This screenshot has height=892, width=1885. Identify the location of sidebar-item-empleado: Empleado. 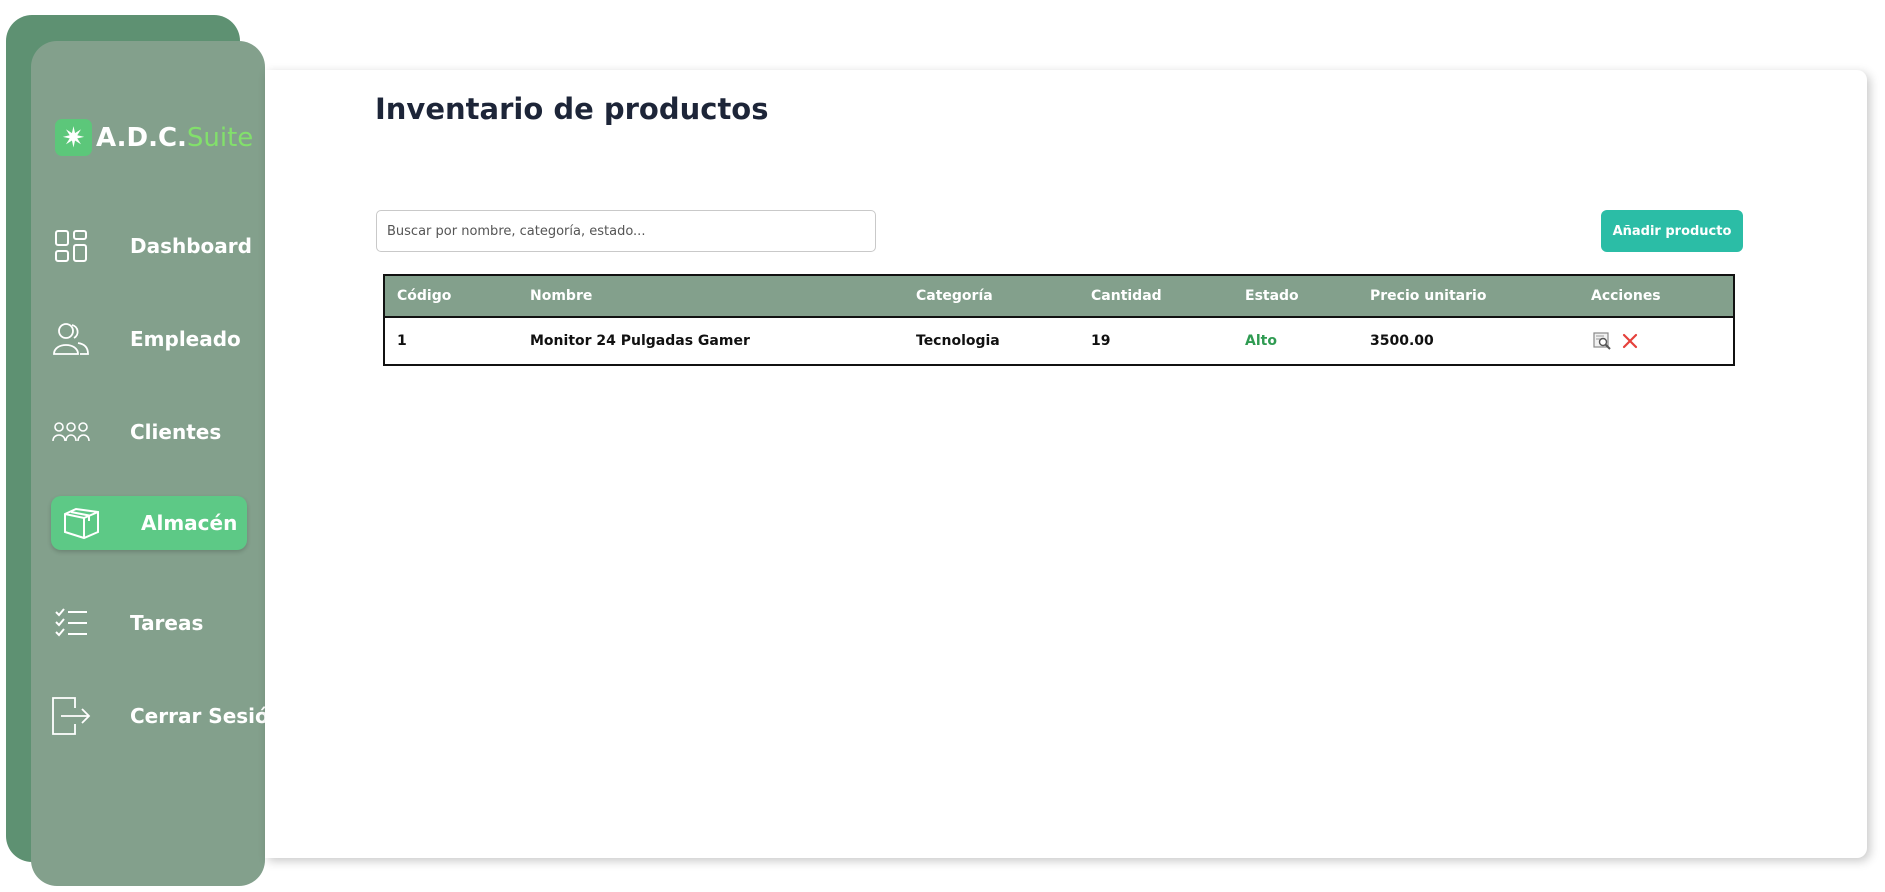
(149, 339).